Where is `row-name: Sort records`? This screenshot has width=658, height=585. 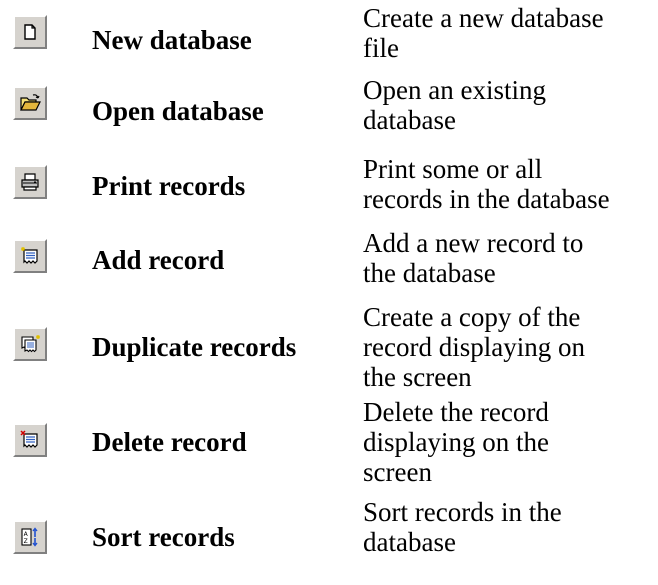
row-name: Sort records is located at coordinates (163, 536).